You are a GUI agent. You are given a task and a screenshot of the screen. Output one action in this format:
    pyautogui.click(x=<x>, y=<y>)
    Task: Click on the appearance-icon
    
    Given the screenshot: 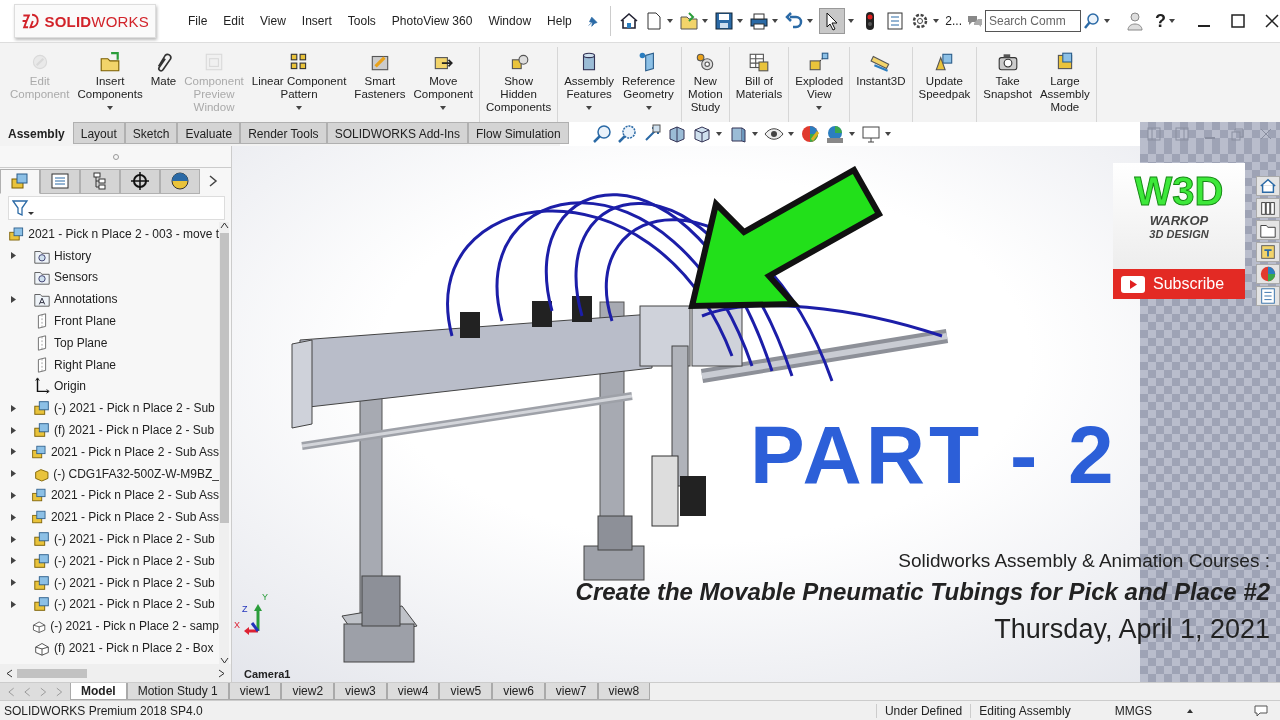 What is the action you would take?
    pyautogui.click(x=810, y=134)
    